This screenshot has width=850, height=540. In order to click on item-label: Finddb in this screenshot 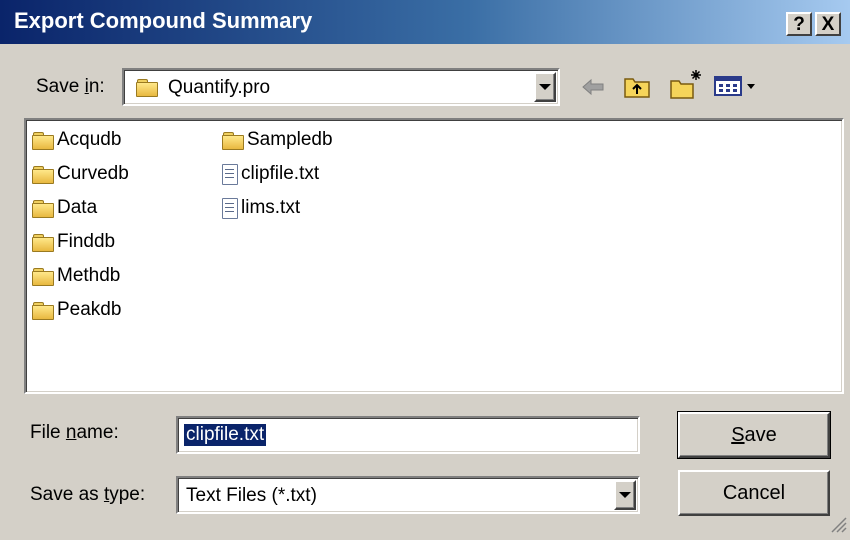, I will do `click(86, 241)`.